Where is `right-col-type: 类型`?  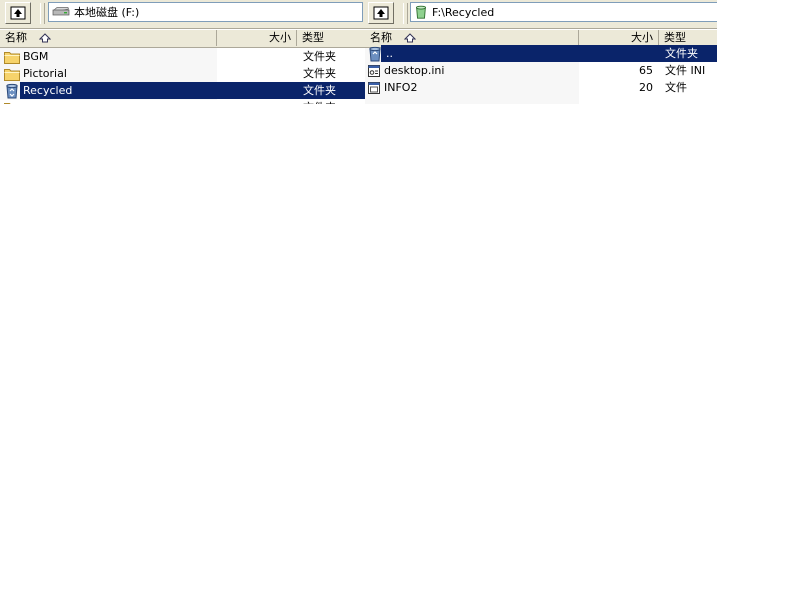
right-col-type: 类型 is located at coordinates (688, 38).